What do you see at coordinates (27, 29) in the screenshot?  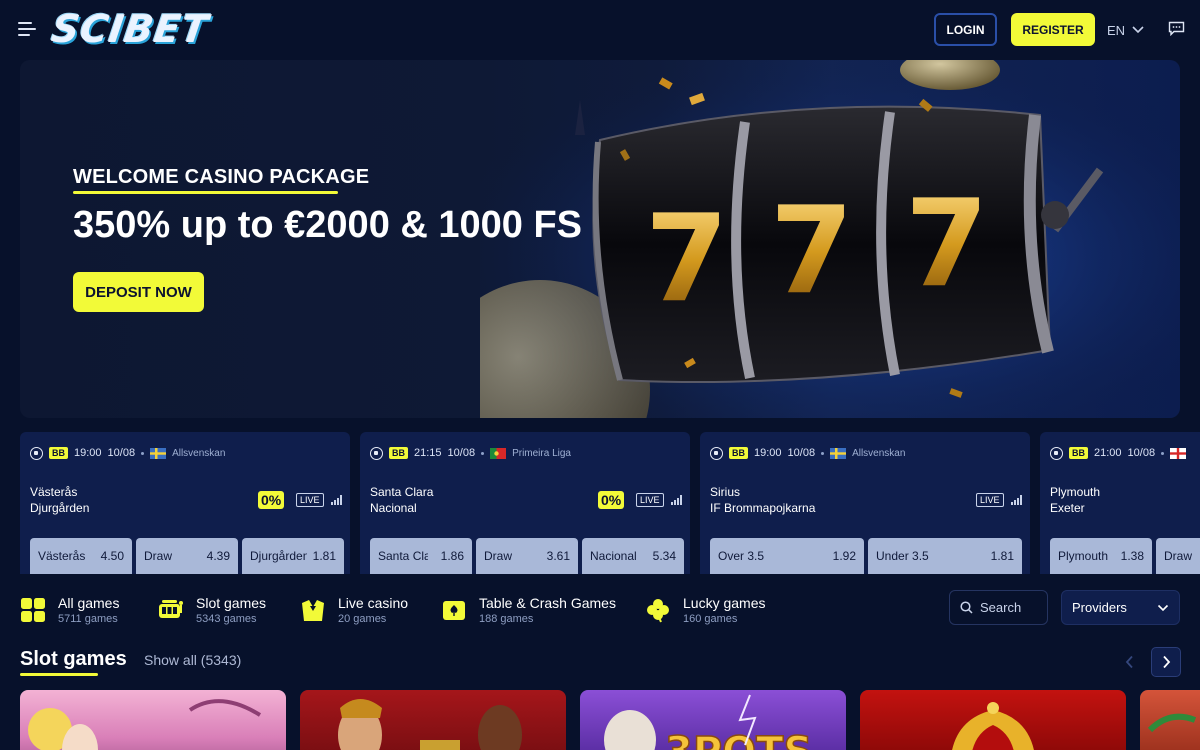 I see `hamburger-menu-icon` at bounding box center [27, 29].